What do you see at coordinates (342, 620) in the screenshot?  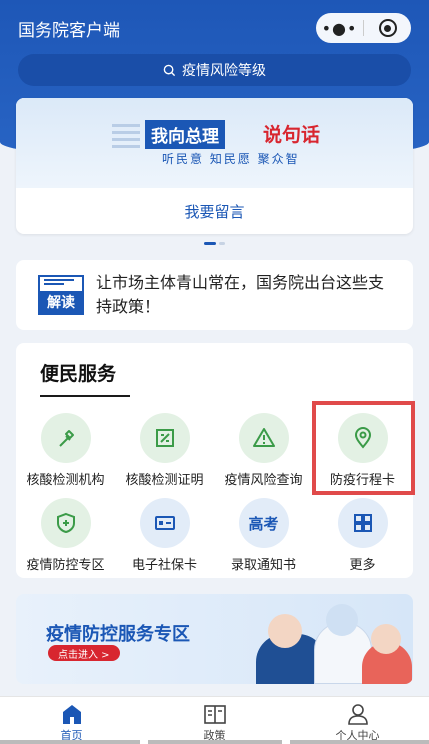 I see `doctor-head` at bounding box center [342, 620].